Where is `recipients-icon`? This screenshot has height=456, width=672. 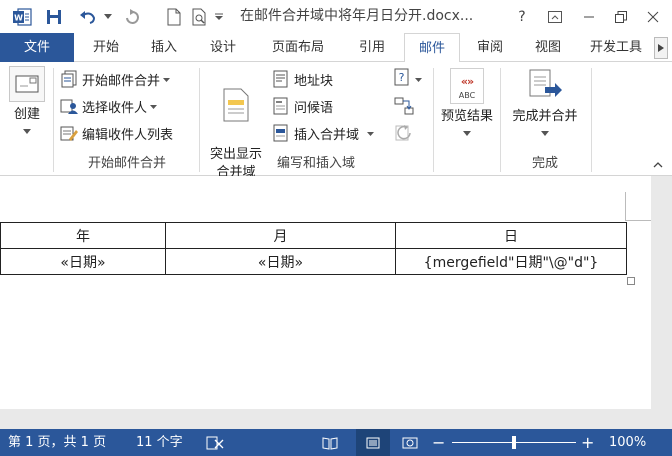
recipients-icon is located at coordinates (69, 106).